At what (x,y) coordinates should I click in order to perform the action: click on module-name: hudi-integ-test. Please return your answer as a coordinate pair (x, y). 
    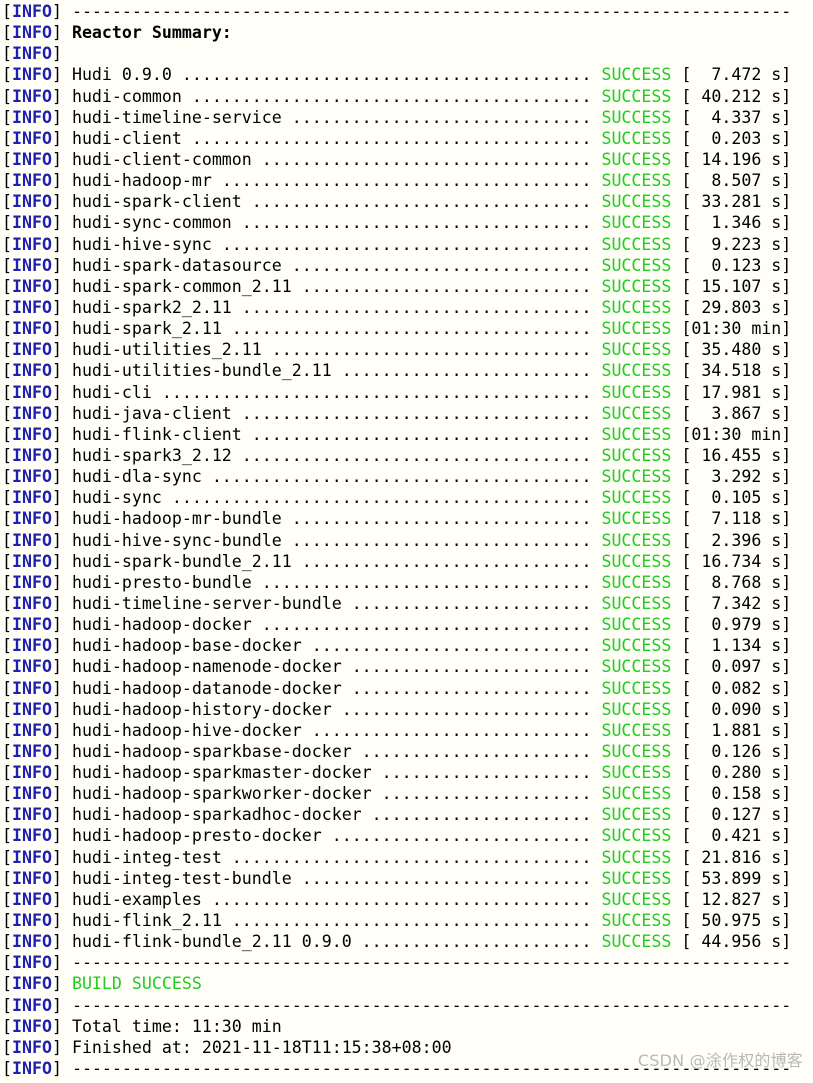
    Looking at the image, I should click on (146, 857).